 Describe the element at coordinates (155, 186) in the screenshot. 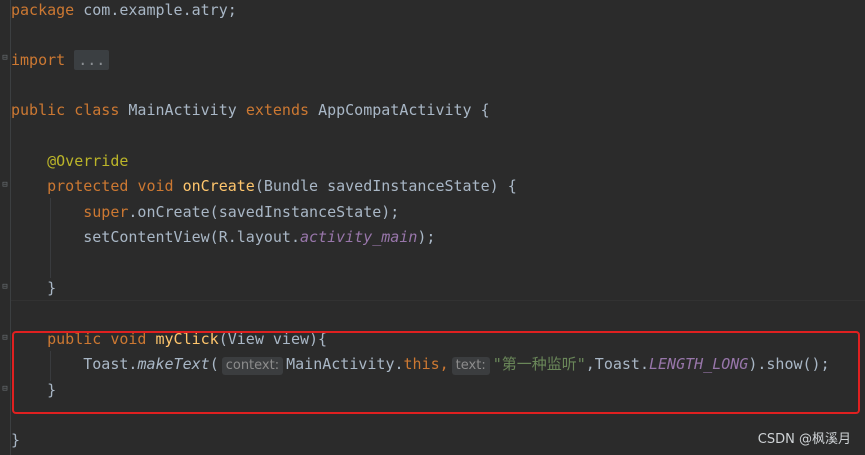

I see `keyword: void` at that location.